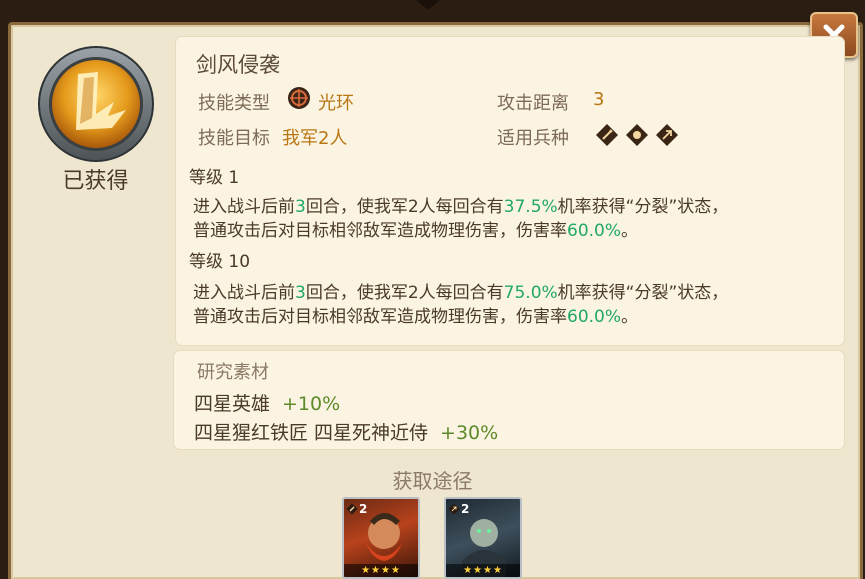 This screenshot has height=579, width=865. Describe the element at coordinates (96, 104) in the screenshot. I see `skill-medallion` at that location.